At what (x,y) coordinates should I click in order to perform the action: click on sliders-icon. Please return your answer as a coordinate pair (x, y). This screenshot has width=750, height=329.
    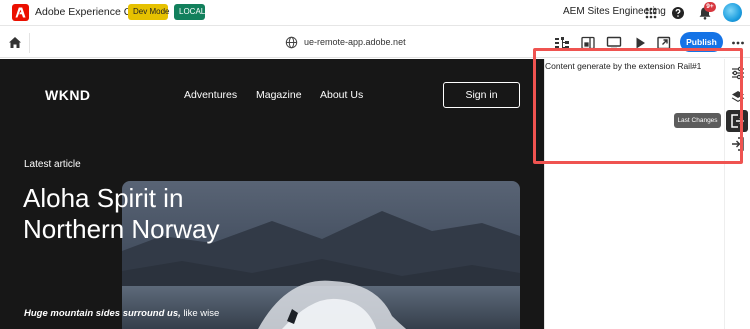
    Looking at the image, I should click on (738, 73).